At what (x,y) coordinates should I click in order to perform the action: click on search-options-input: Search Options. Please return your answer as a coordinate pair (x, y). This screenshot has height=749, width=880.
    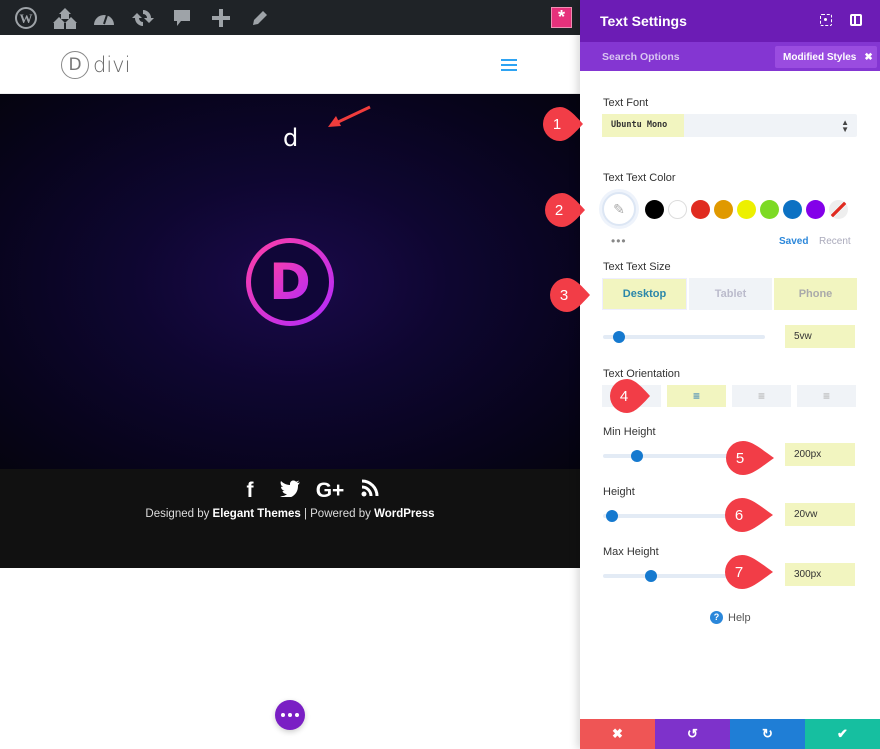
    Looking at the image, I should click on (641, 57).